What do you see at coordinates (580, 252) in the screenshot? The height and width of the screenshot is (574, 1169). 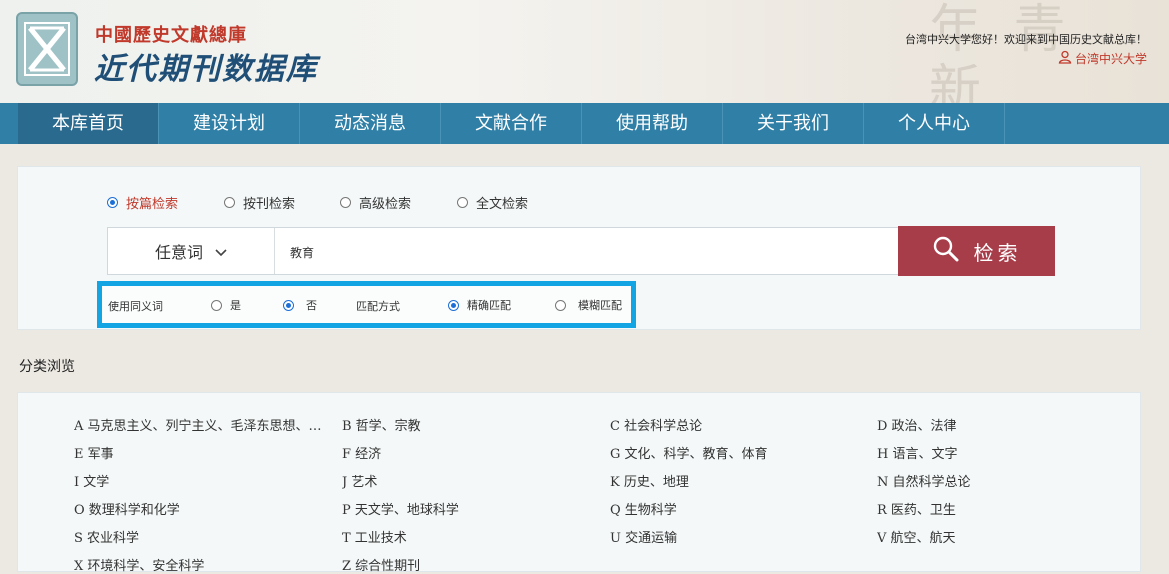 I see `search-input` at bounding box center [580, 252].